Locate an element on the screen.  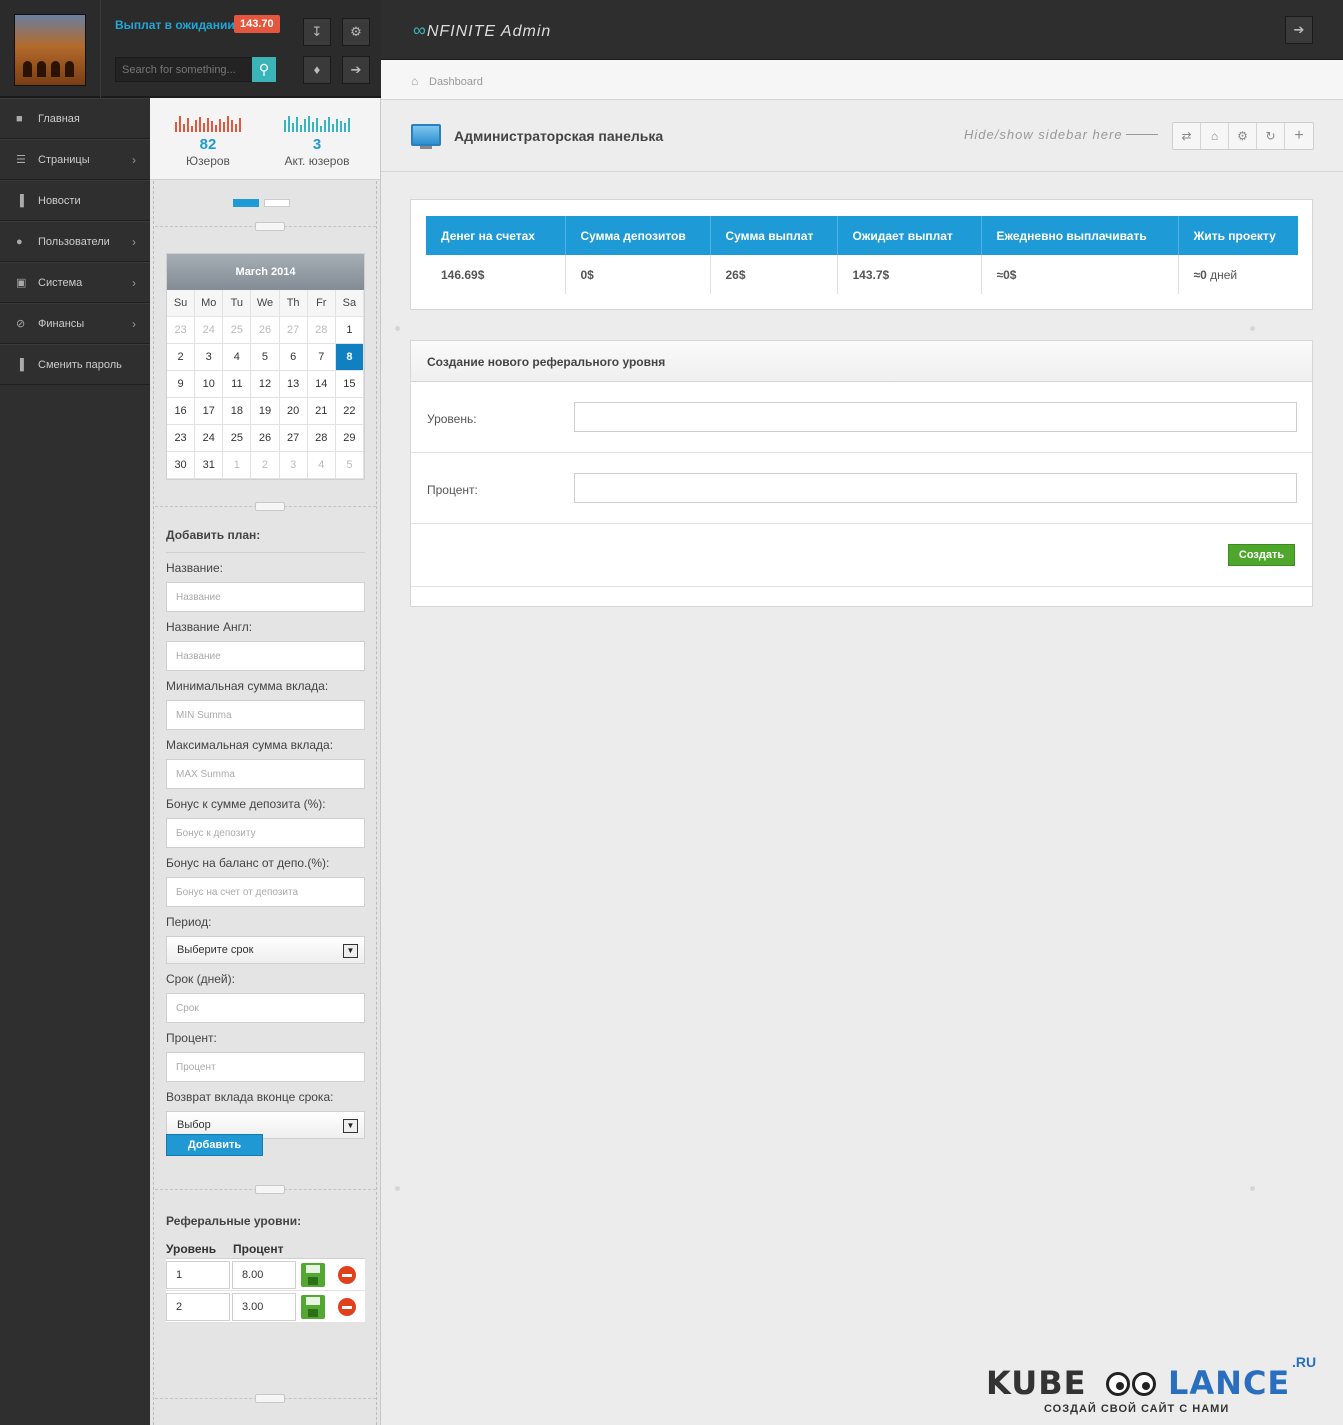
summary-value: ≈0$ is located at coordinates (1080, 274).